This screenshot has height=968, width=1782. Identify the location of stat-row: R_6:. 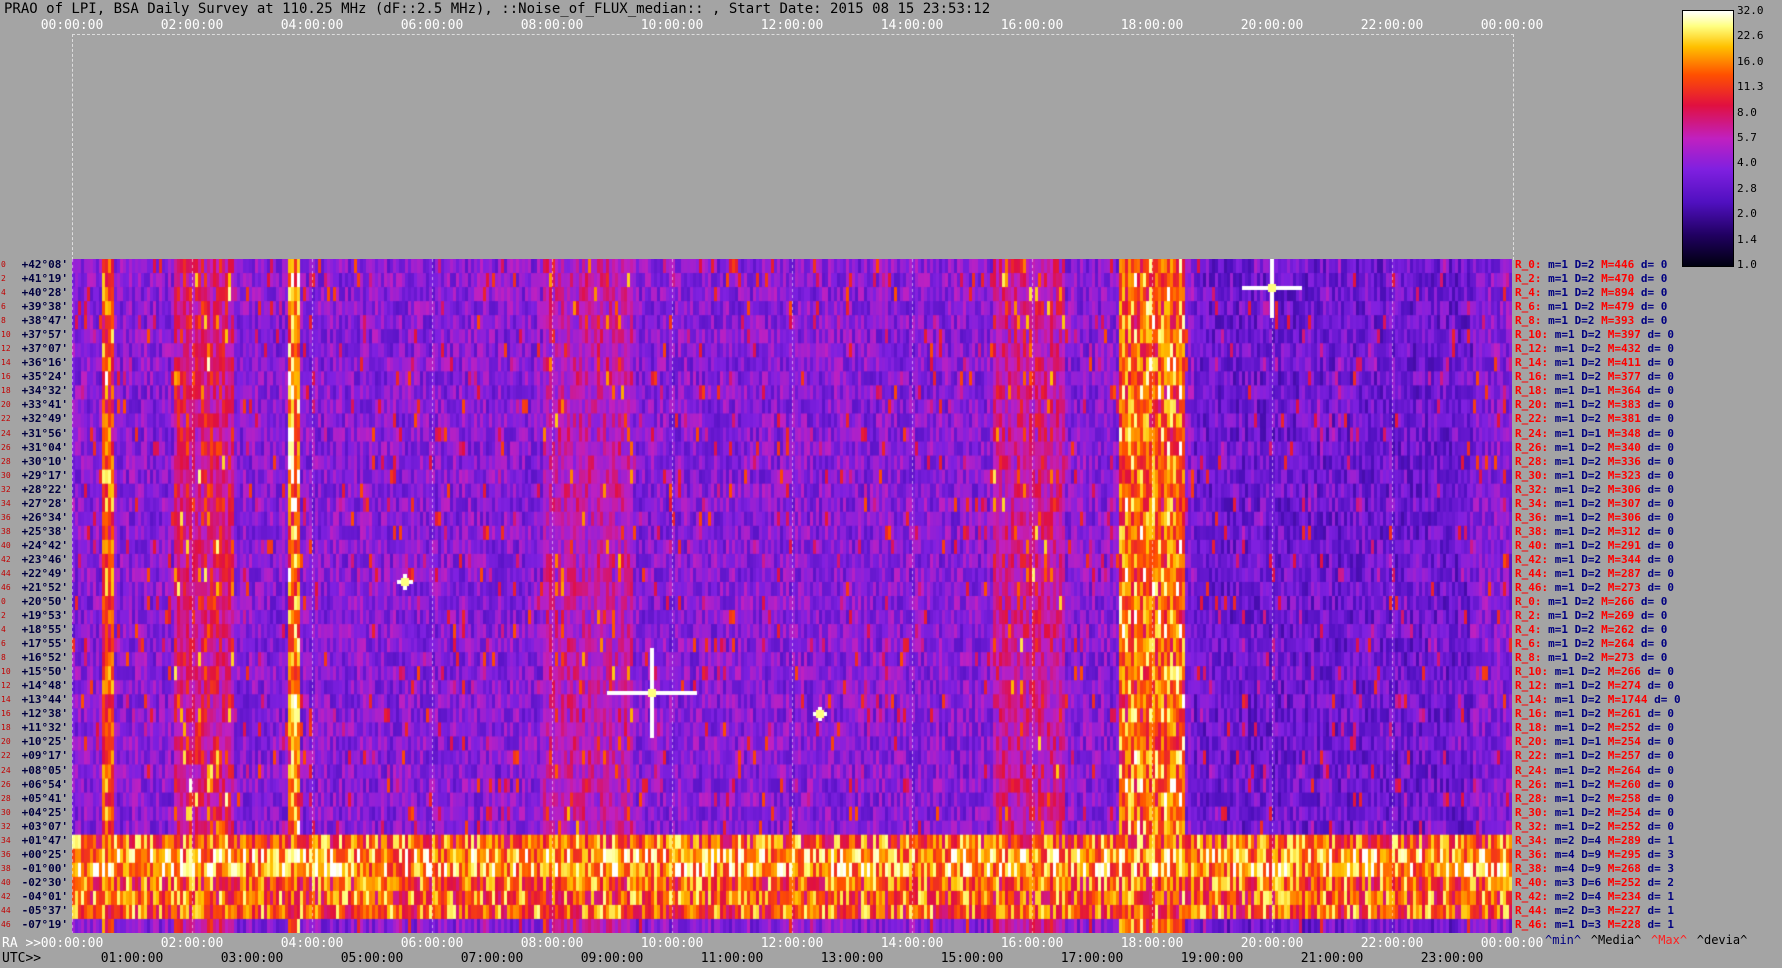
(1532, 307).